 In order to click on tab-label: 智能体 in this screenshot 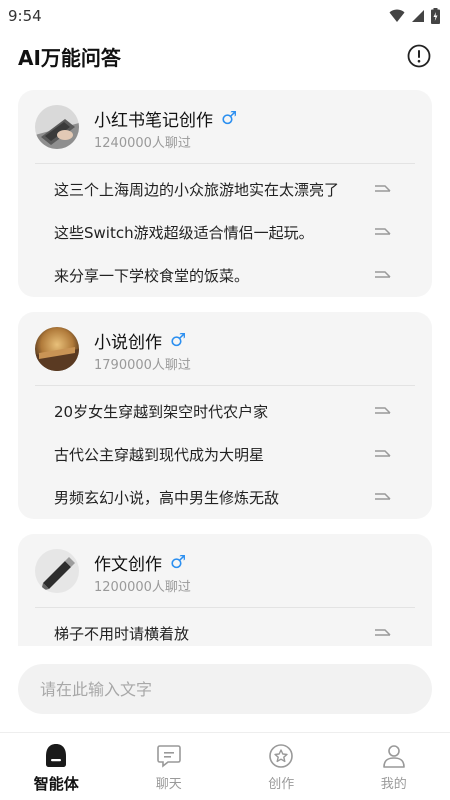, I will do `click(56, 784)`.